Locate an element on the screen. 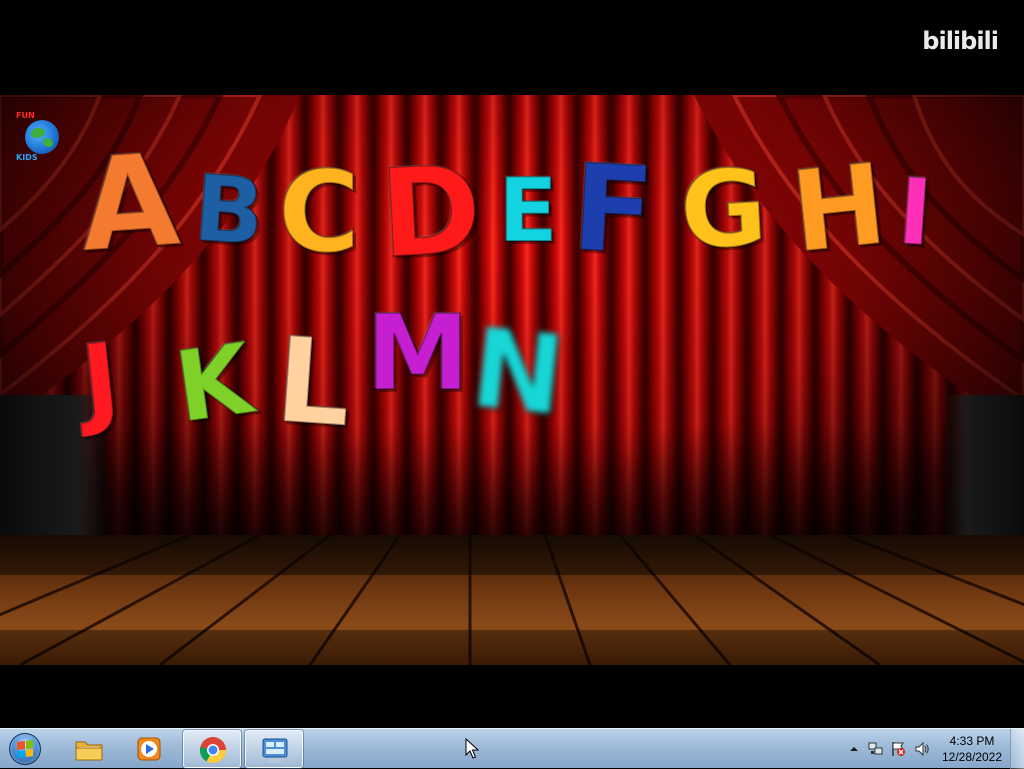 This screenshot has height=769, width=1024. show-hidden-icons-icon is located at coordinates (854, 749).